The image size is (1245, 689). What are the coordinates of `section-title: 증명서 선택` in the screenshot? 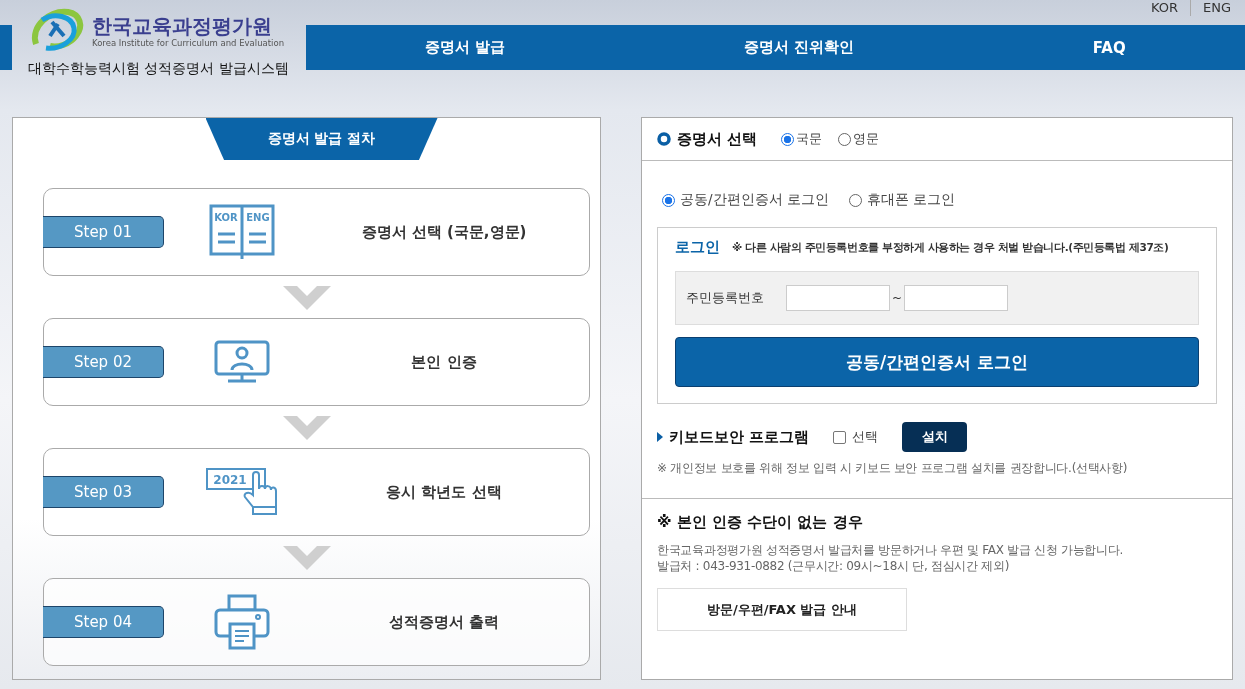 It's located at (717, 139).